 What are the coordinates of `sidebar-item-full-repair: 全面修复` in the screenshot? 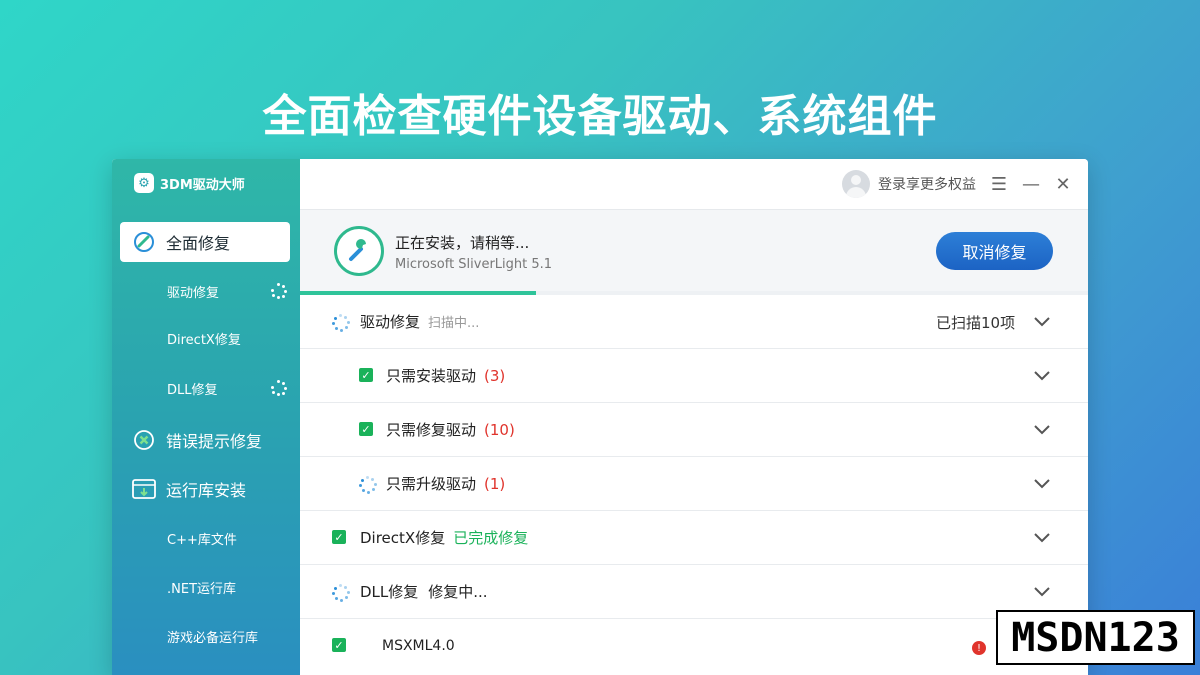 It's located at (205, 242).